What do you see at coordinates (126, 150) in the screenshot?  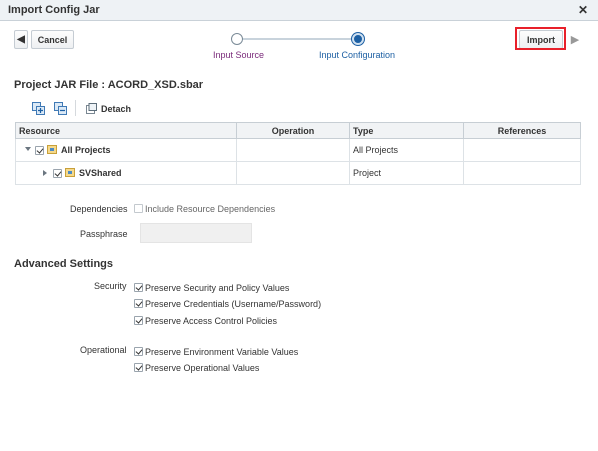 I see `resource-cell: All Projects` at bounding box center [126, 150].